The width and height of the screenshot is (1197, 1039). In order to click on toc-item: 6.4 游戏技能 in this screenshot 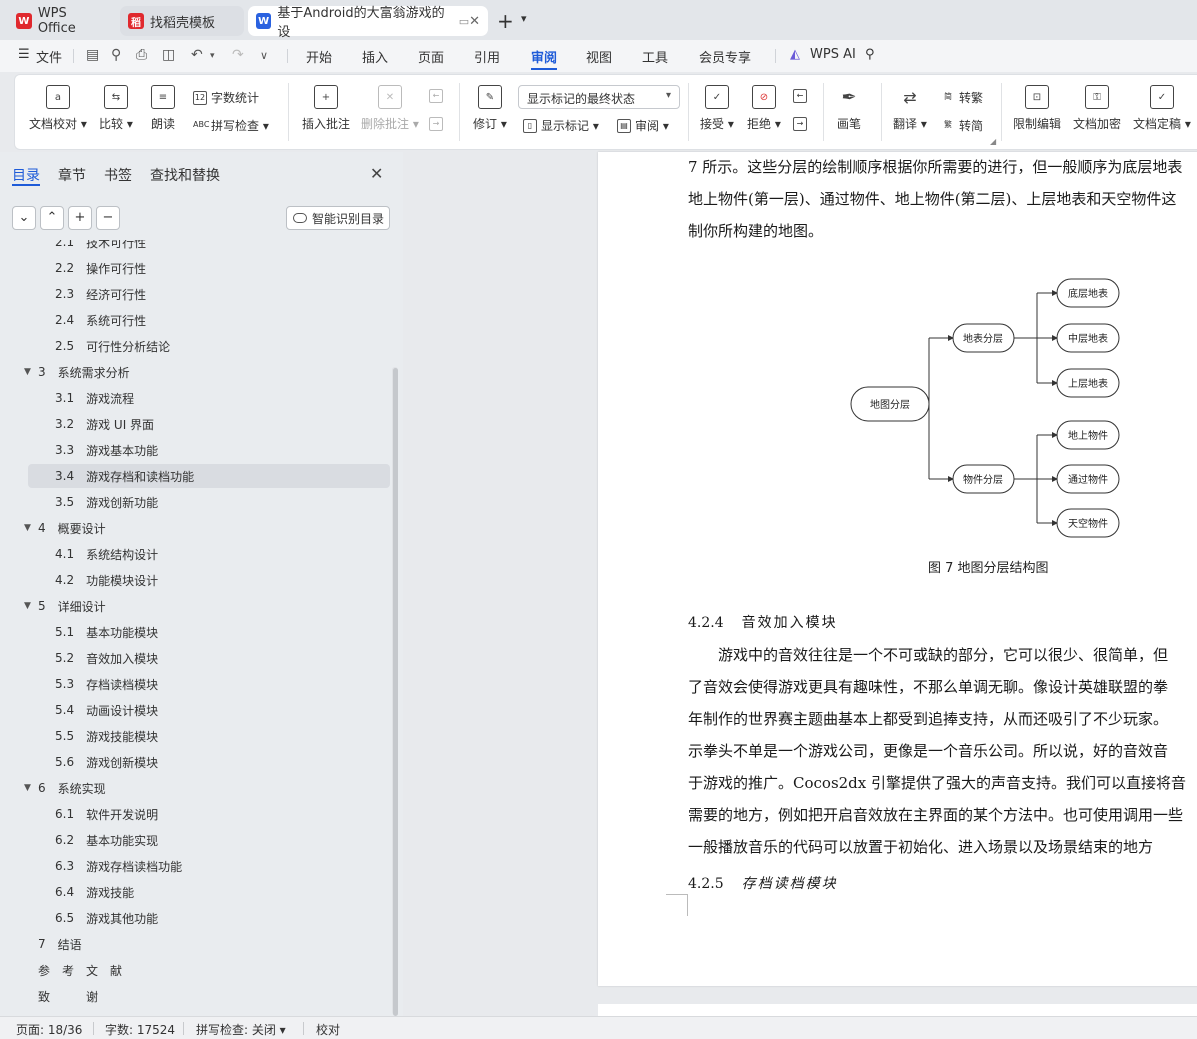, I will do `click(94, 892)`.